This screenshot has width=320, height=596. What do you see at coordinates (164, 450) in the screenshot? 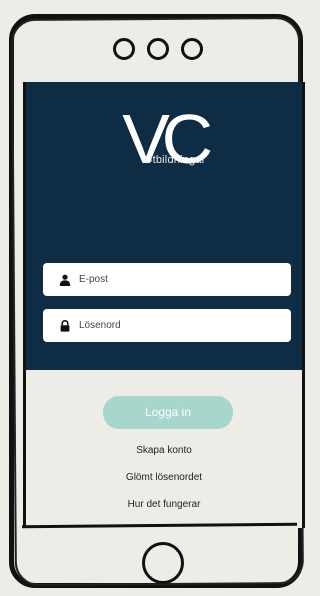
I see `create-account-link: Skapa konto` at bounding box center [164, 450].